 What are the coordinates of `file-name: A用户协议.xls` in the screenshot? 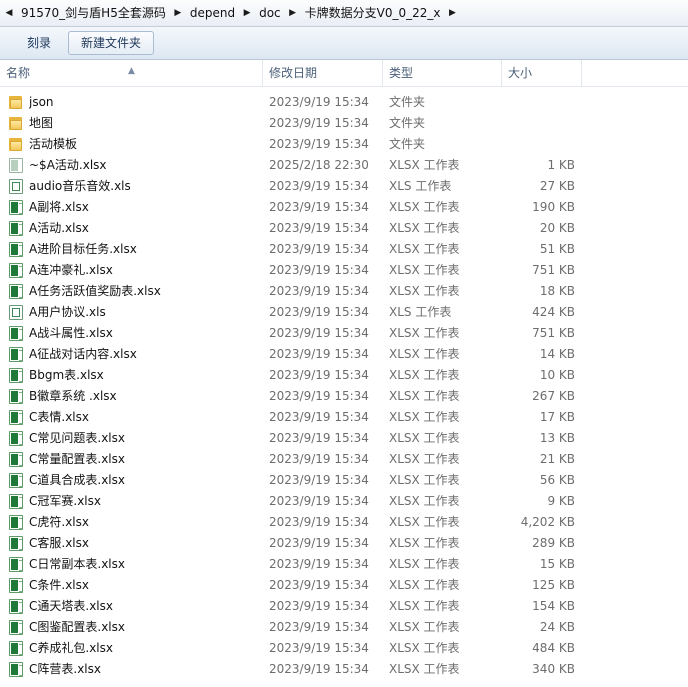 It's located at (67, 312).